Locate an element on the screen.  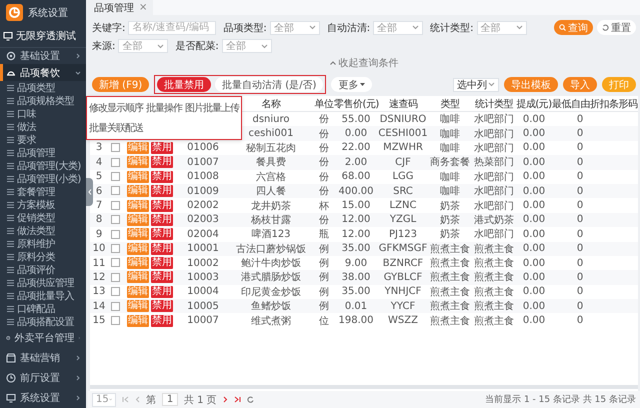
table-cell: 0.00 is located at coordinates (534, 292).